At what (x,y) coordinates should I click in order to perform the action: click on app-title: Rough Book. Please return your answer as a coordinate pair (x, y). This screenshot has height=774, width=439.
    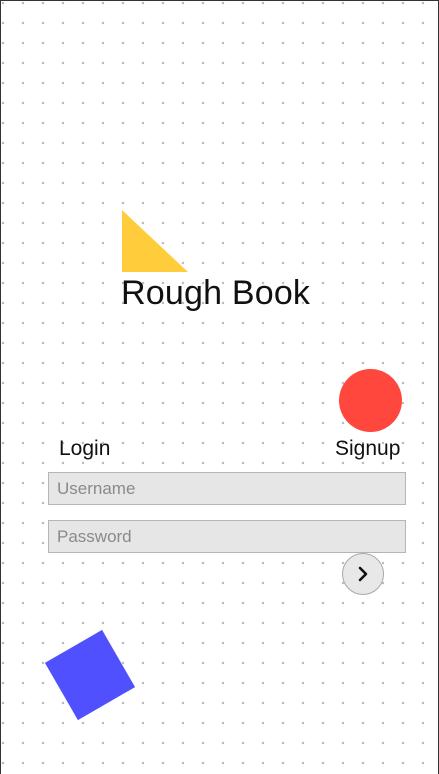
    Looking at the image, I should click on (216, 293).